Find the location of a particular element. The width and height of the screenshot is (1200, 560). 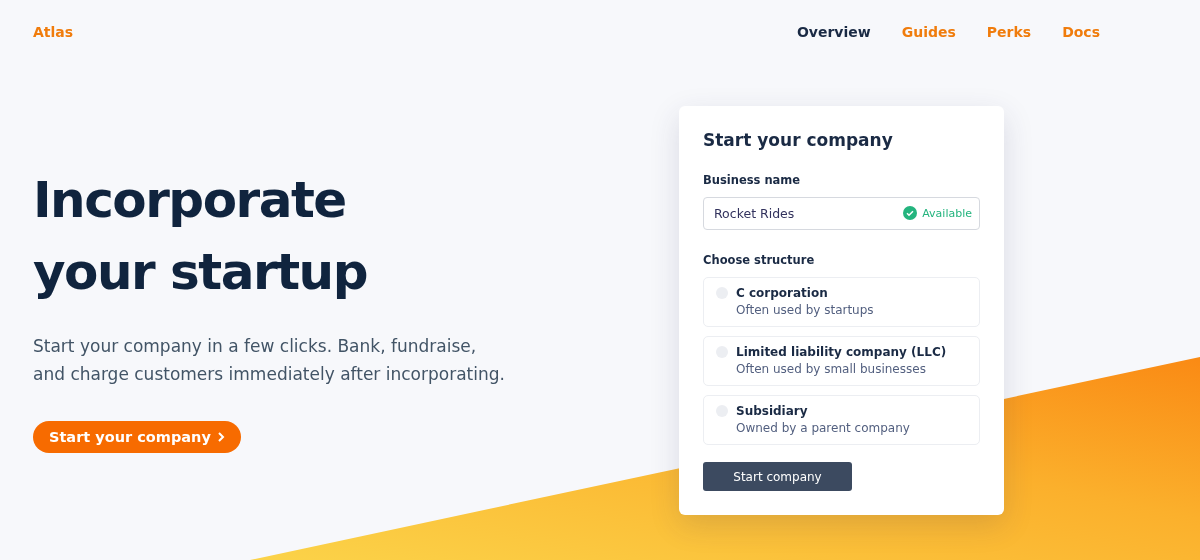

submit-button: Start company is located at coordinates (777, 476).